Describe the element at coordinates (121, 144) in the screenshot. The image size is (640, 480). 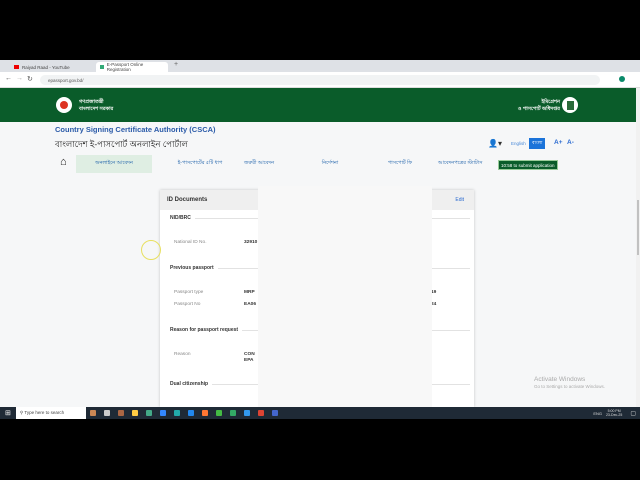
I see `portal-title: বাংলাদেশ ই-পাসপোর্ট অনলাইন পোর্টাল` at that location.